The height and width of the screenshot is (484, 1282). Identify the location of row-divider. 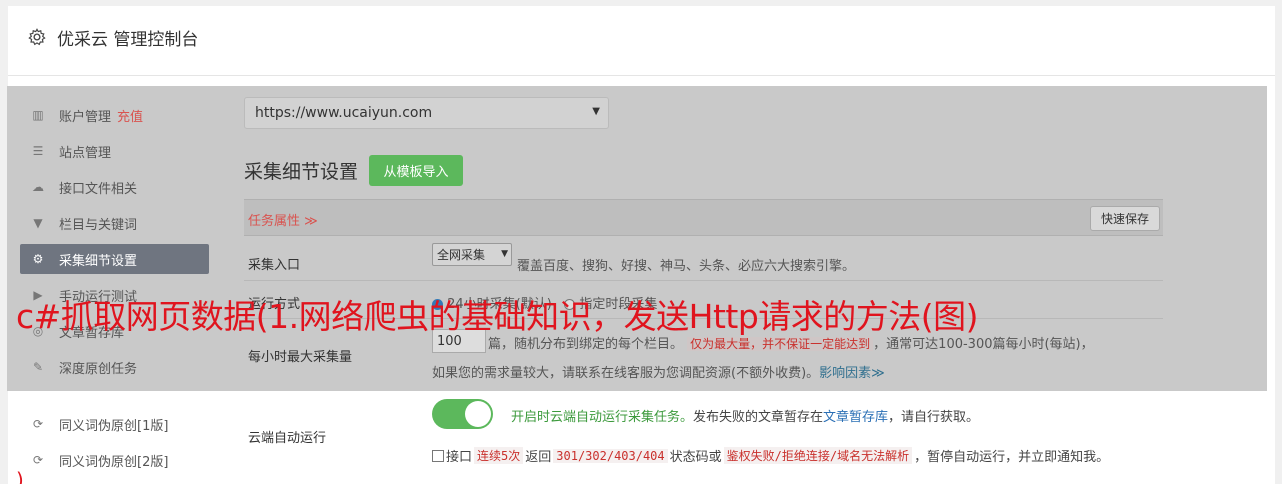
(703, 280).